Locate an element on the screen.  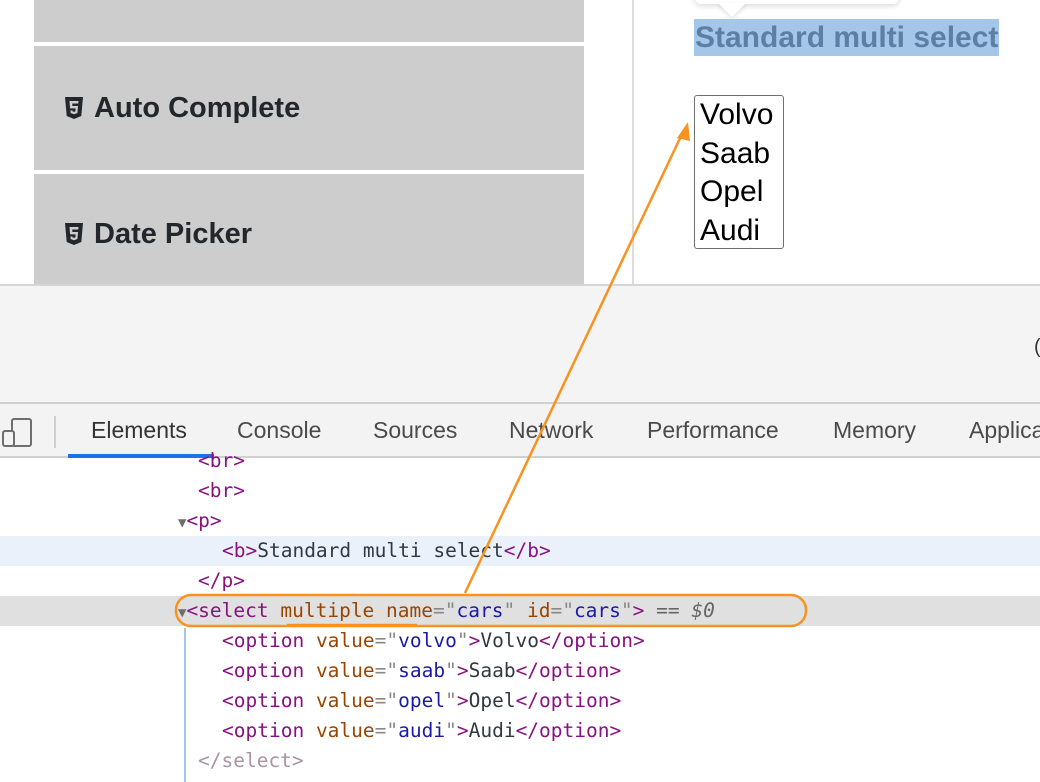
attr-name: name is located at coordinates (410, 610).